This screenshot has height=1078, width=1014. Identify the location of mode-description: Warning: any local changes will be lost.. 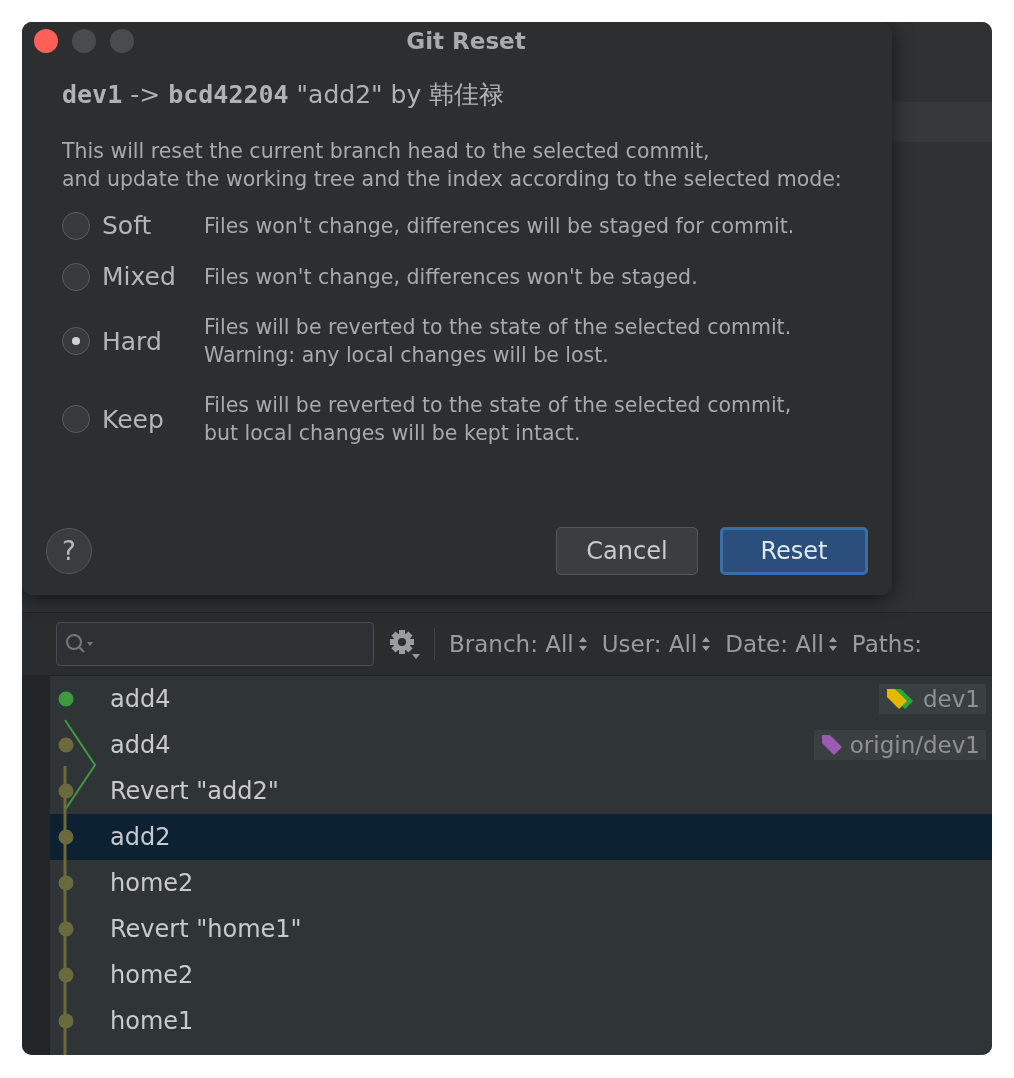
(407, 355).